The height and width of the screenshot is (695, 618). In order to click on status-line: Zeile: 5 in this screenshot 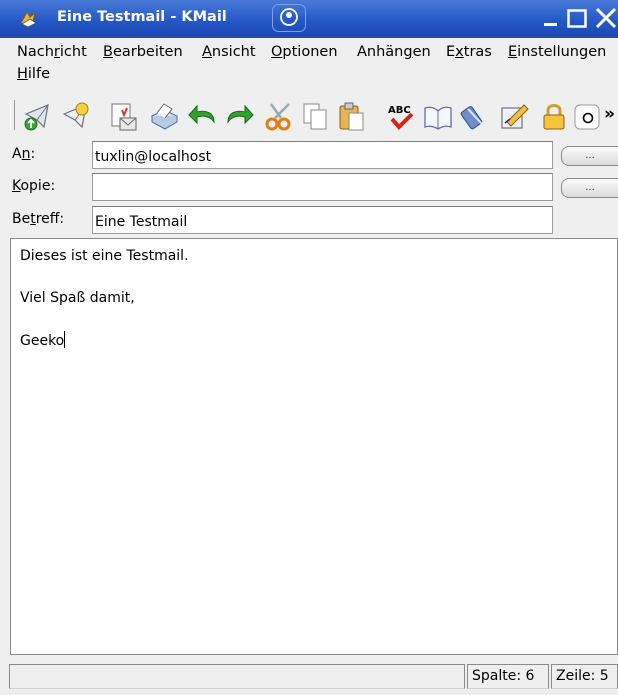, I will do `click(584, 676)`.